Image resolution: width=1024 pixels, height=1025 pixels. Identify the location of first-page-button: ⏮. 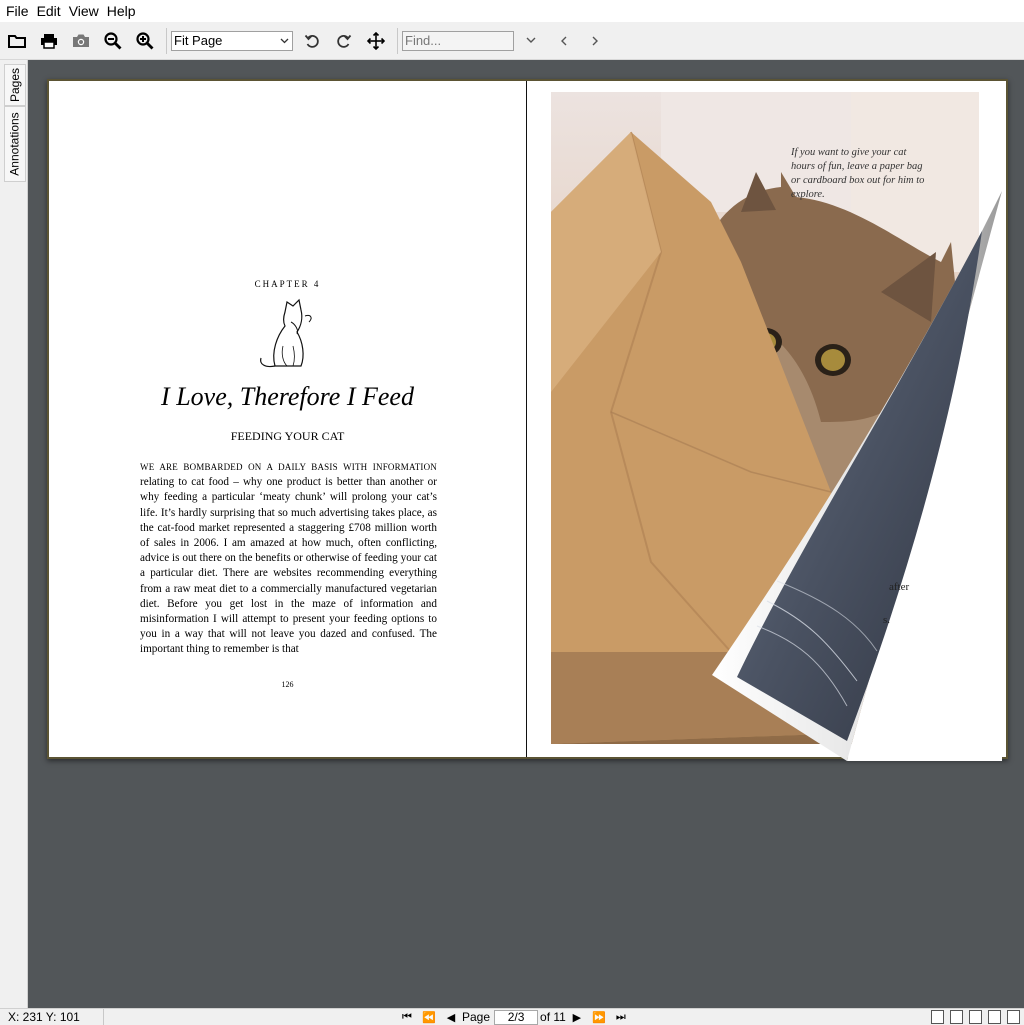
(407, 1017).